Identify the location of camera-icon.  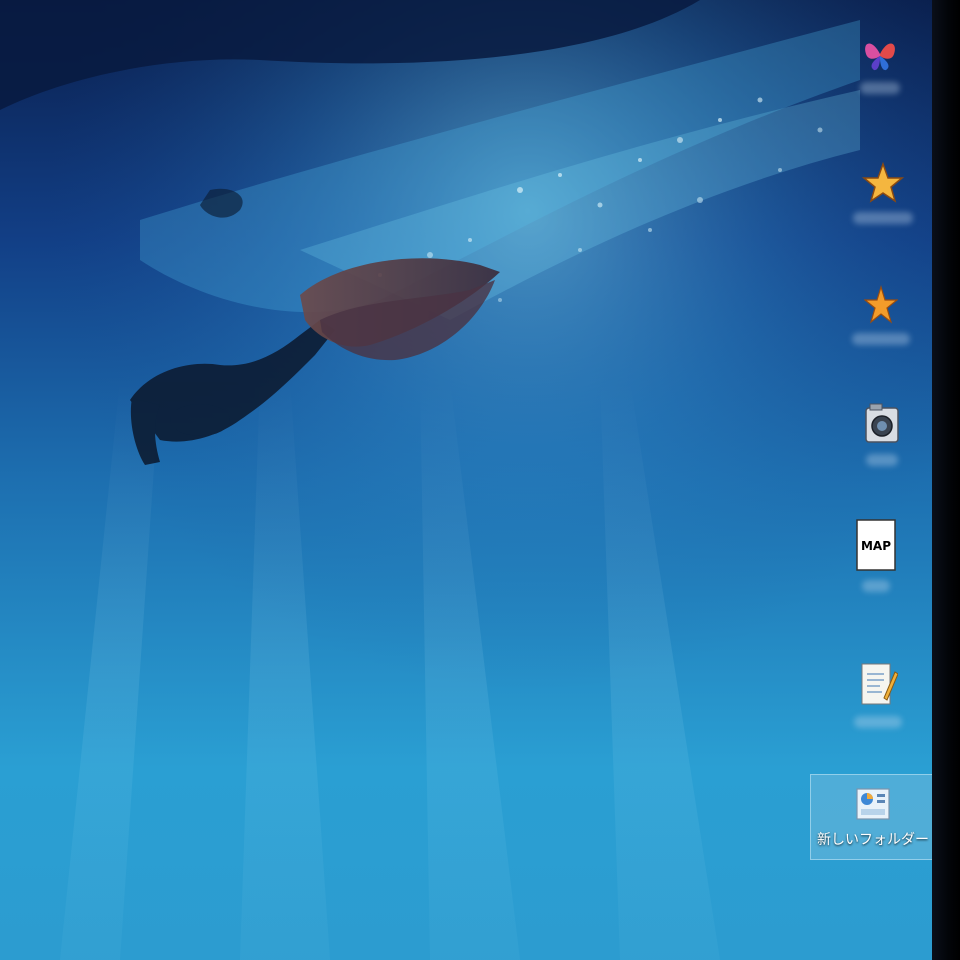
(882, 423).